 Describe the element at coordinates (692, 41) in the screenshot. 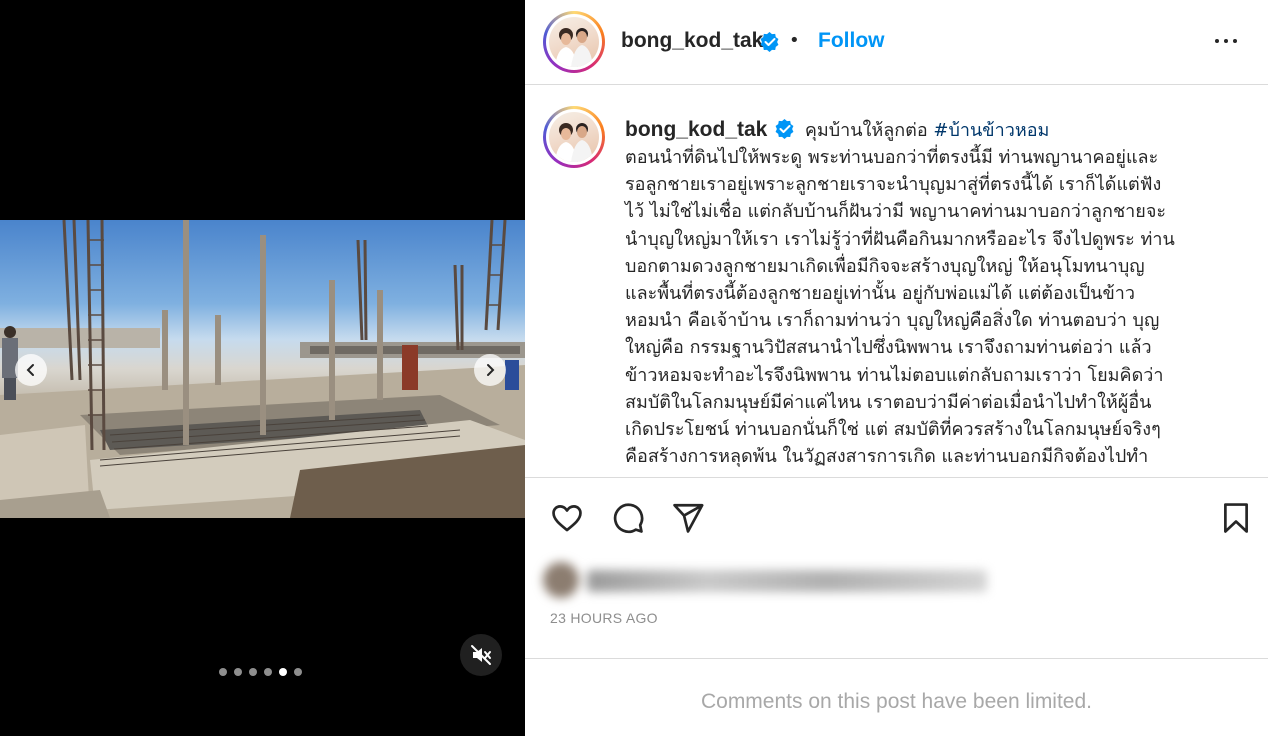

I see `header-username: bong_kod_tak` at that location.